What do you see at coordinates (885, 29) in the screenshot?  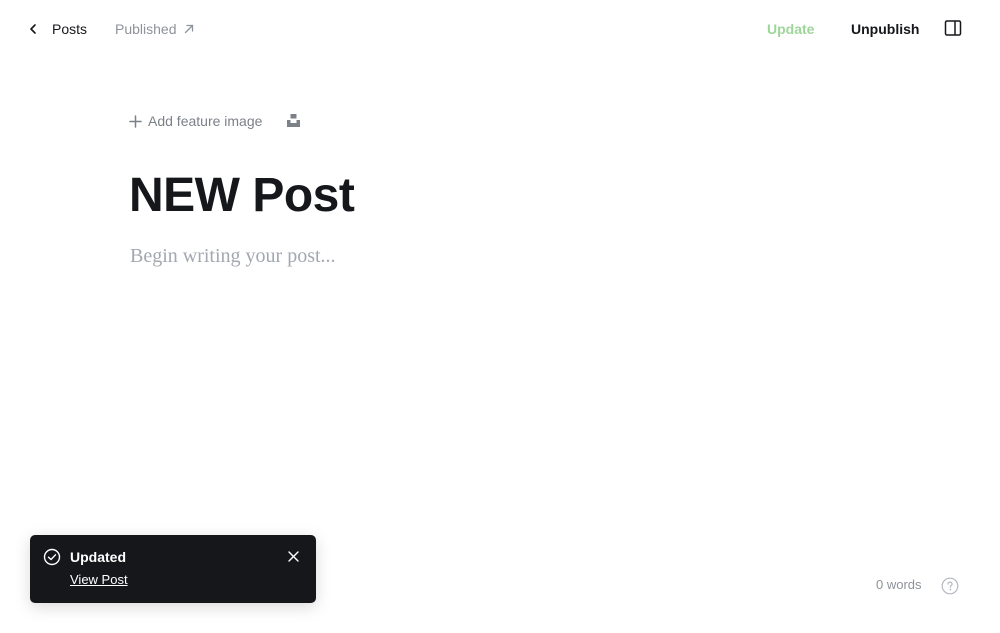 I see `unpublish-button: Unpublish` at bounding box center [885, 29].